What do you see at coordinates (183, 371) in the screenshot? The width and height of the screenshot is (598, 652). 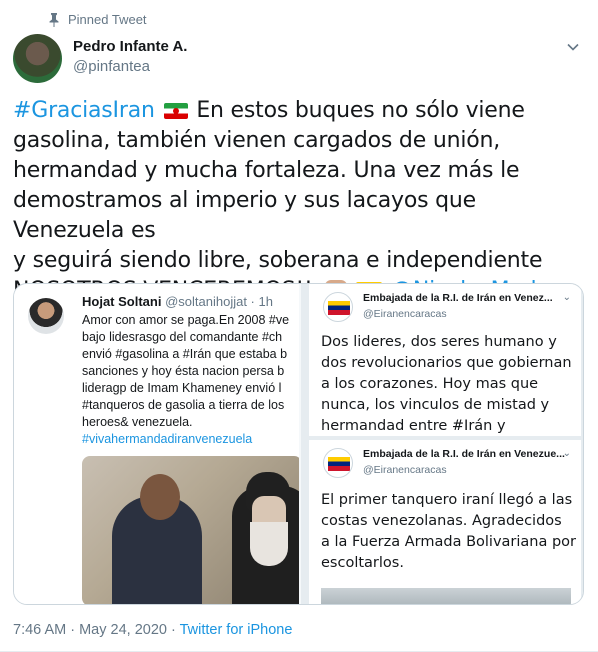 I see `embedded-line: sanciones y hoy ésta nacion persa b` at bounding box center [183, 371].